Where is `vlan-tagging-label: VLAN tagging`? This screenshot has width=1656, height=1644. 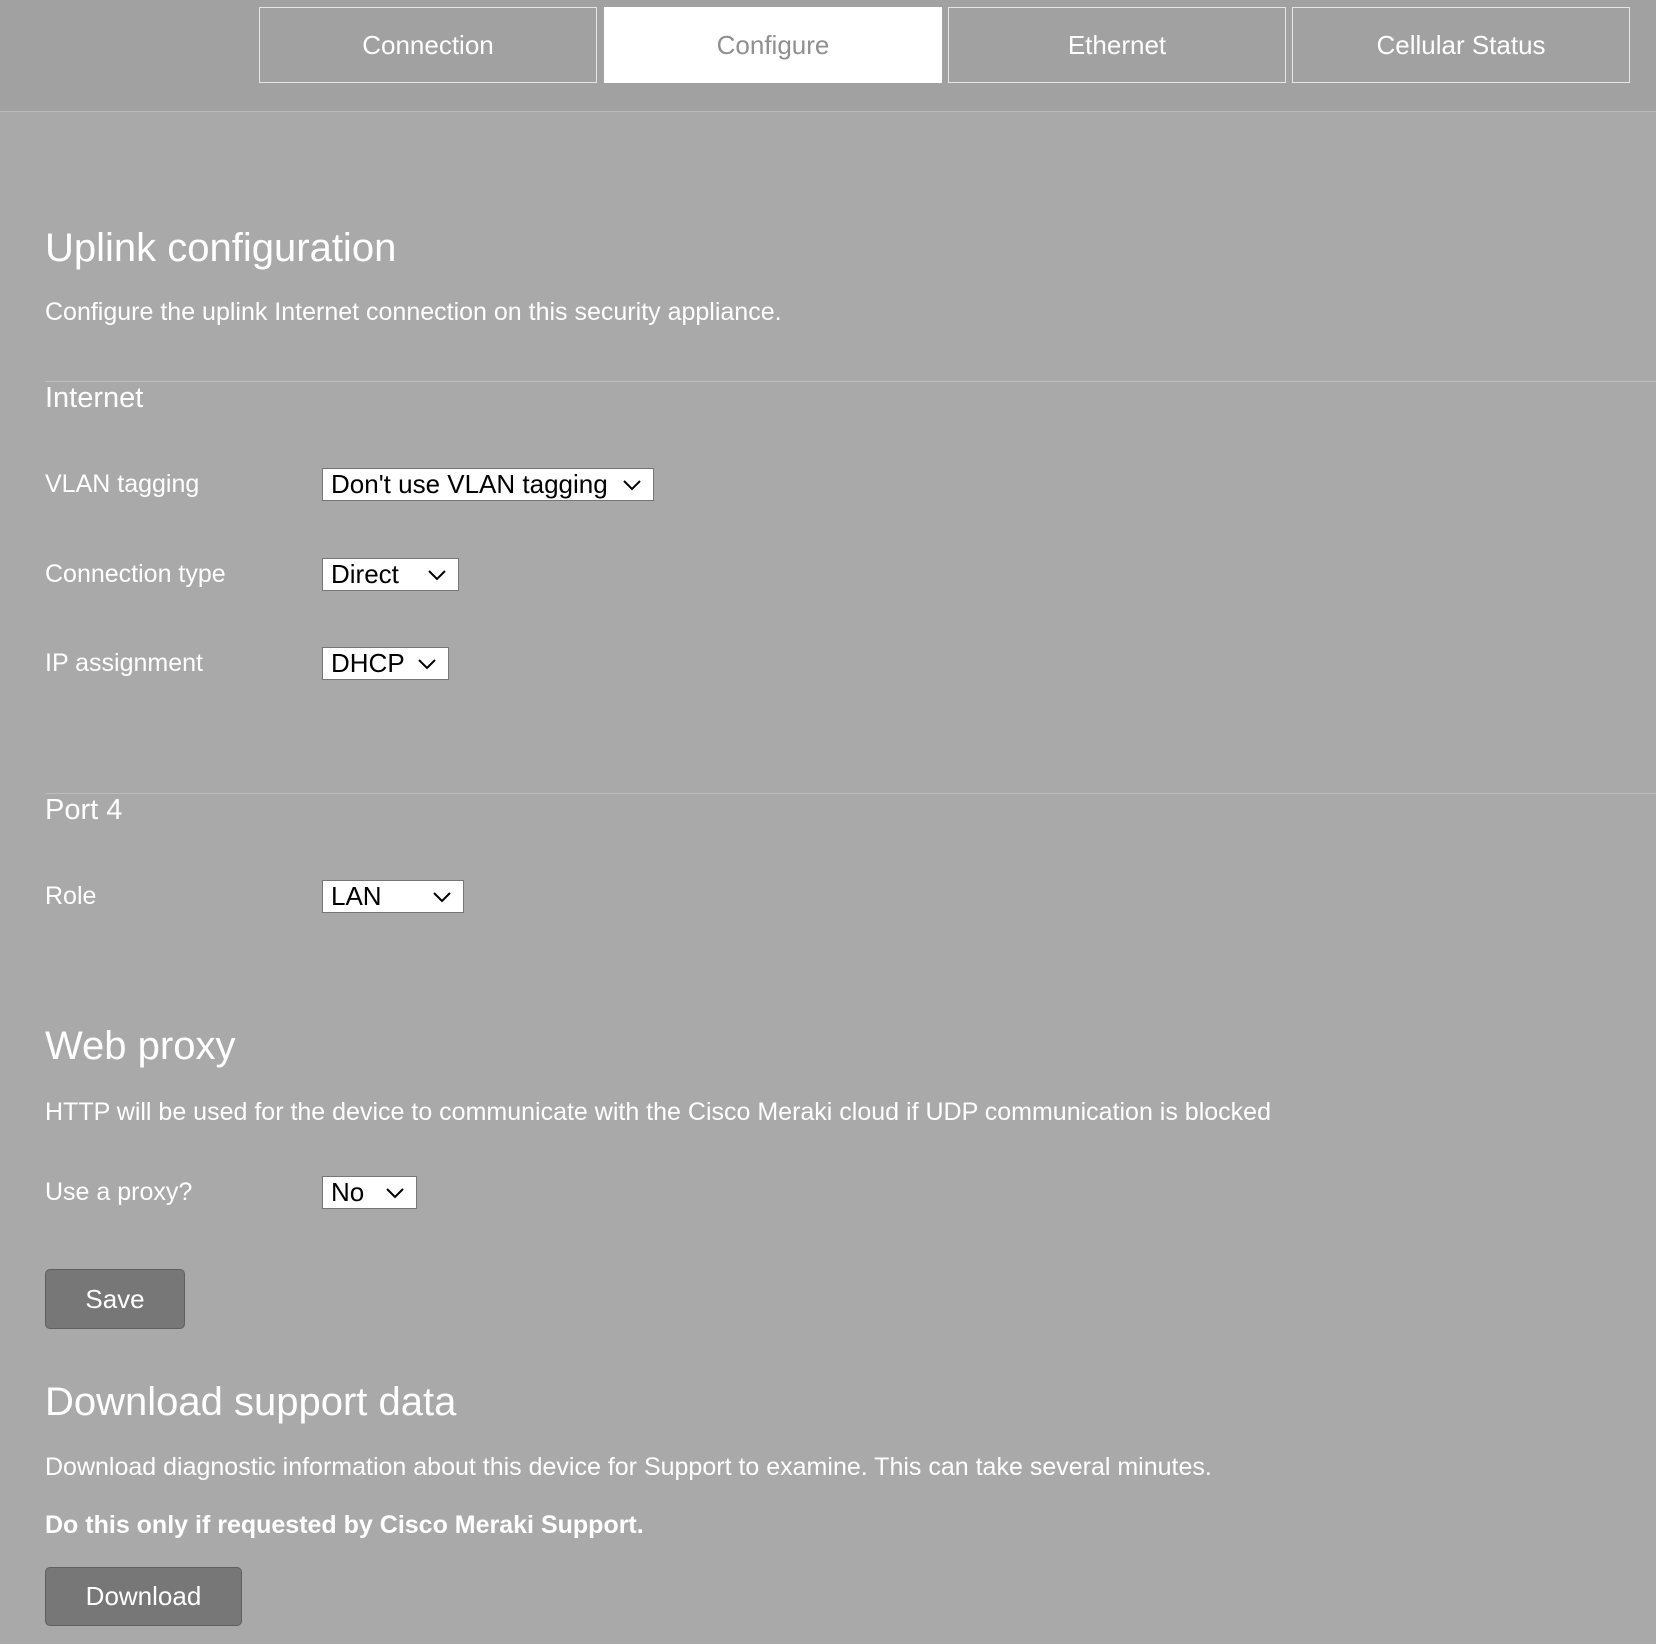
vlan-tagging-label: VLAN tagging is located at coordinates (122, 484).